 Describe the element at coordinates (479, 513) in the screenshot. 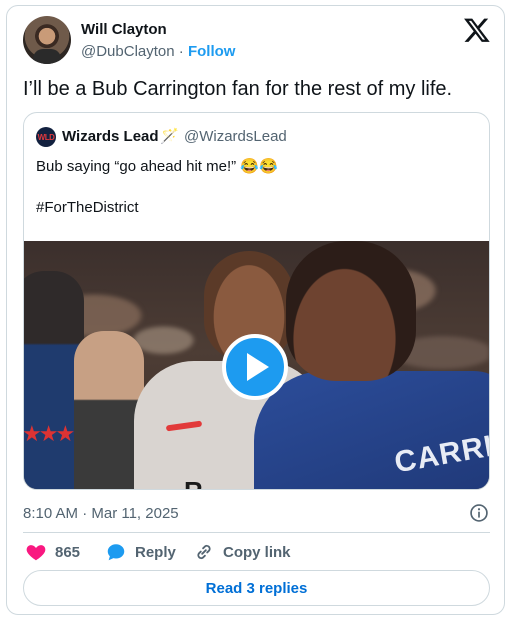

I see `info-icon` at that location.